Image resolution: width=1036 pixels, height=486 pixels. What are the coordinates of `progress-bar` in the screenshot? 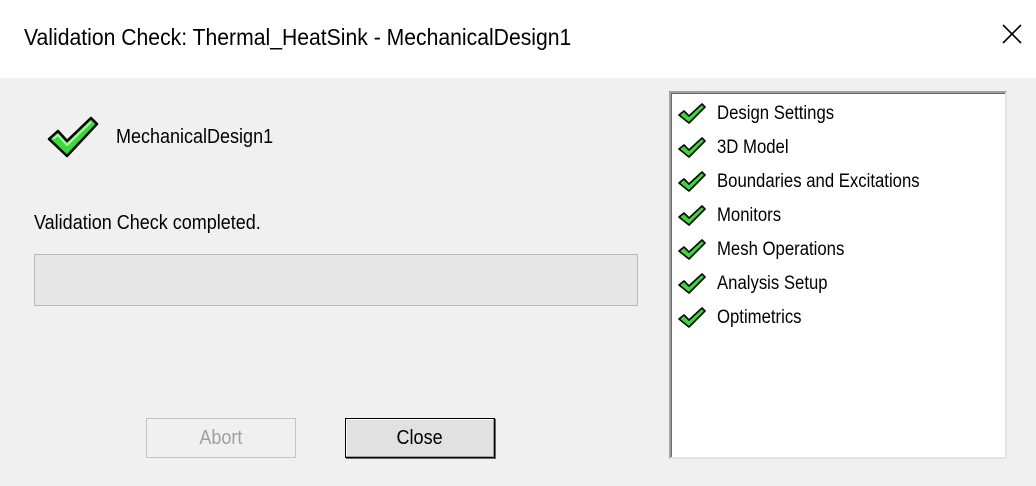 It's located at (336, 280).